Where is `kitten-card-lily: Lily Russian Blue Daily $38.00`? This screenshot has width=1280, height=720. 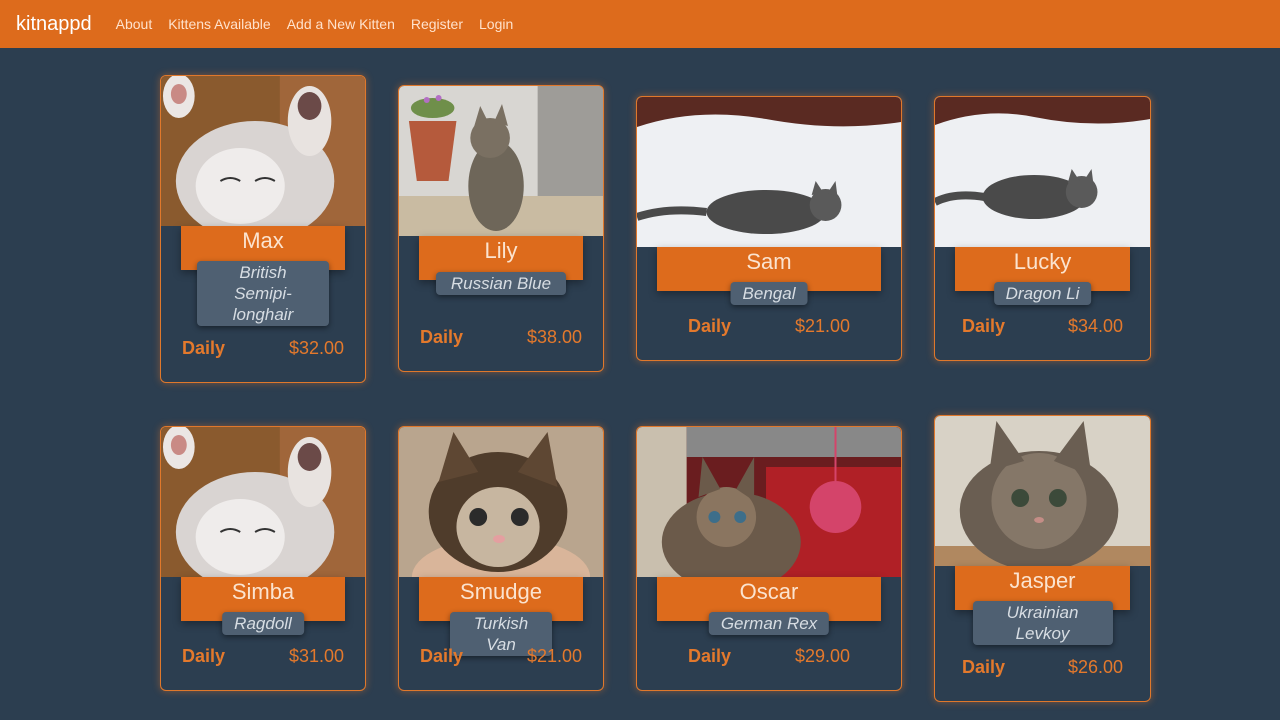
kitten-card-lily: Lily Russian Blue Daily $38.00 is located at coordinates (501, 228).